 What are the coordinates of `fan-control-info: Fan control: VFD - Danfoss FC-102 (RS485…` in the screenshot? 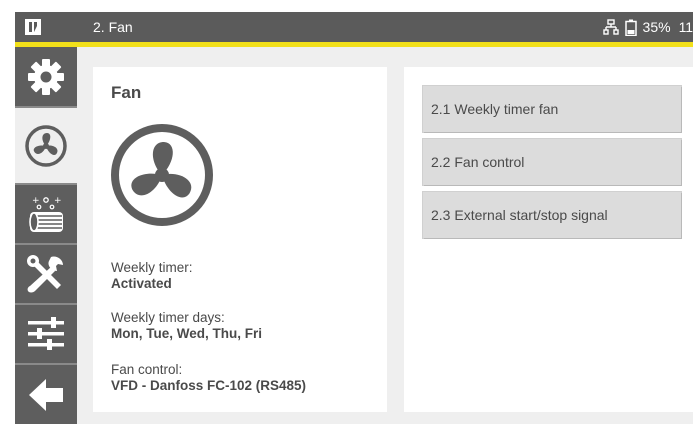 It's located at (208, 378).